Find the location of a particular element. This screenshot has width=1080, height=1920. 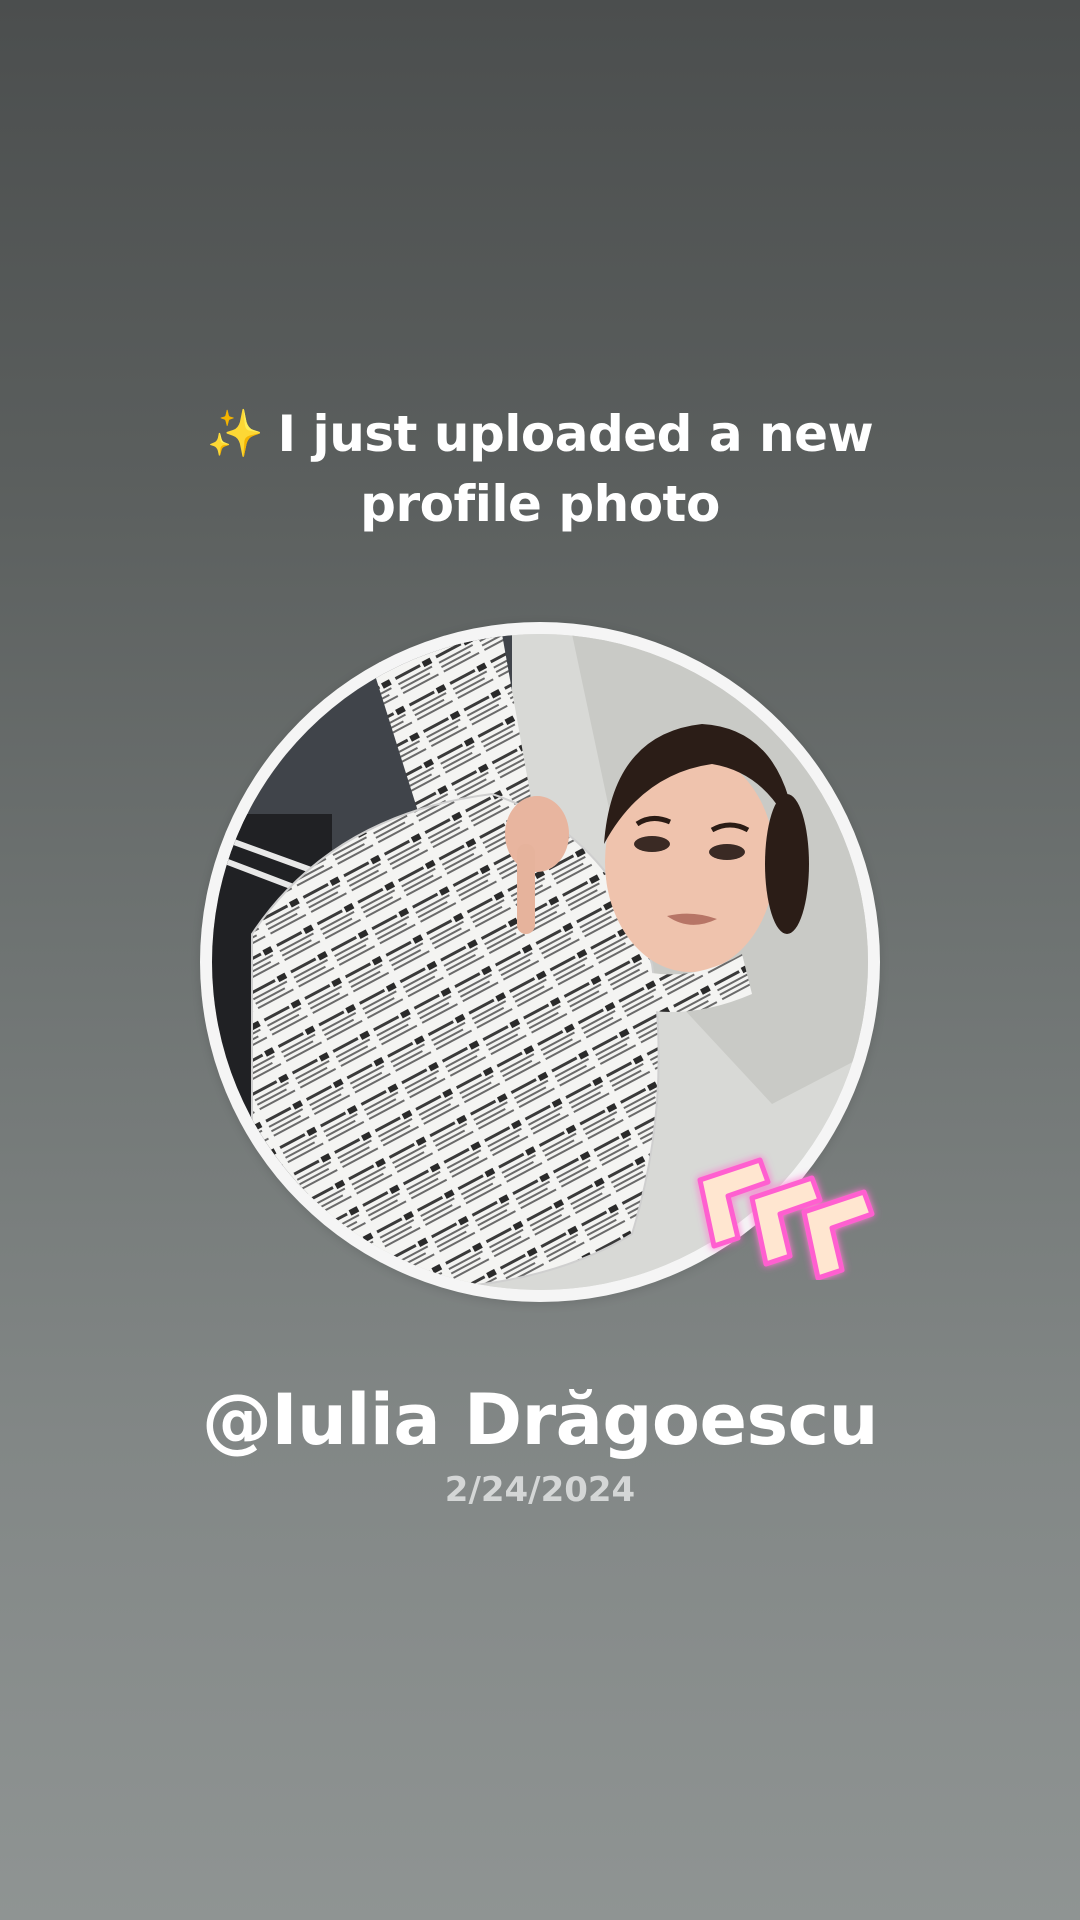

sparkle-icon: ✨ is located at coordinates (235, 433).